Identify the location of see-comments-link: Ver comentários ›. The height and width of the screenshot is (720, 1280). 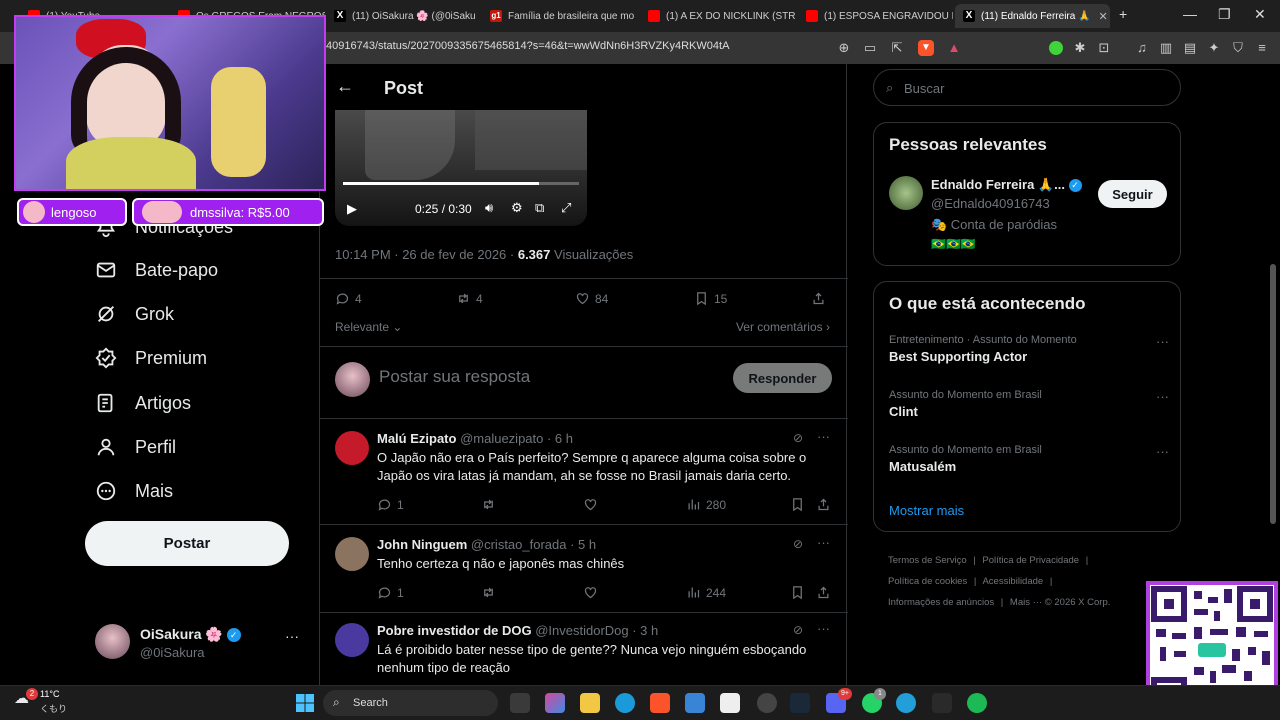
(783, 327).